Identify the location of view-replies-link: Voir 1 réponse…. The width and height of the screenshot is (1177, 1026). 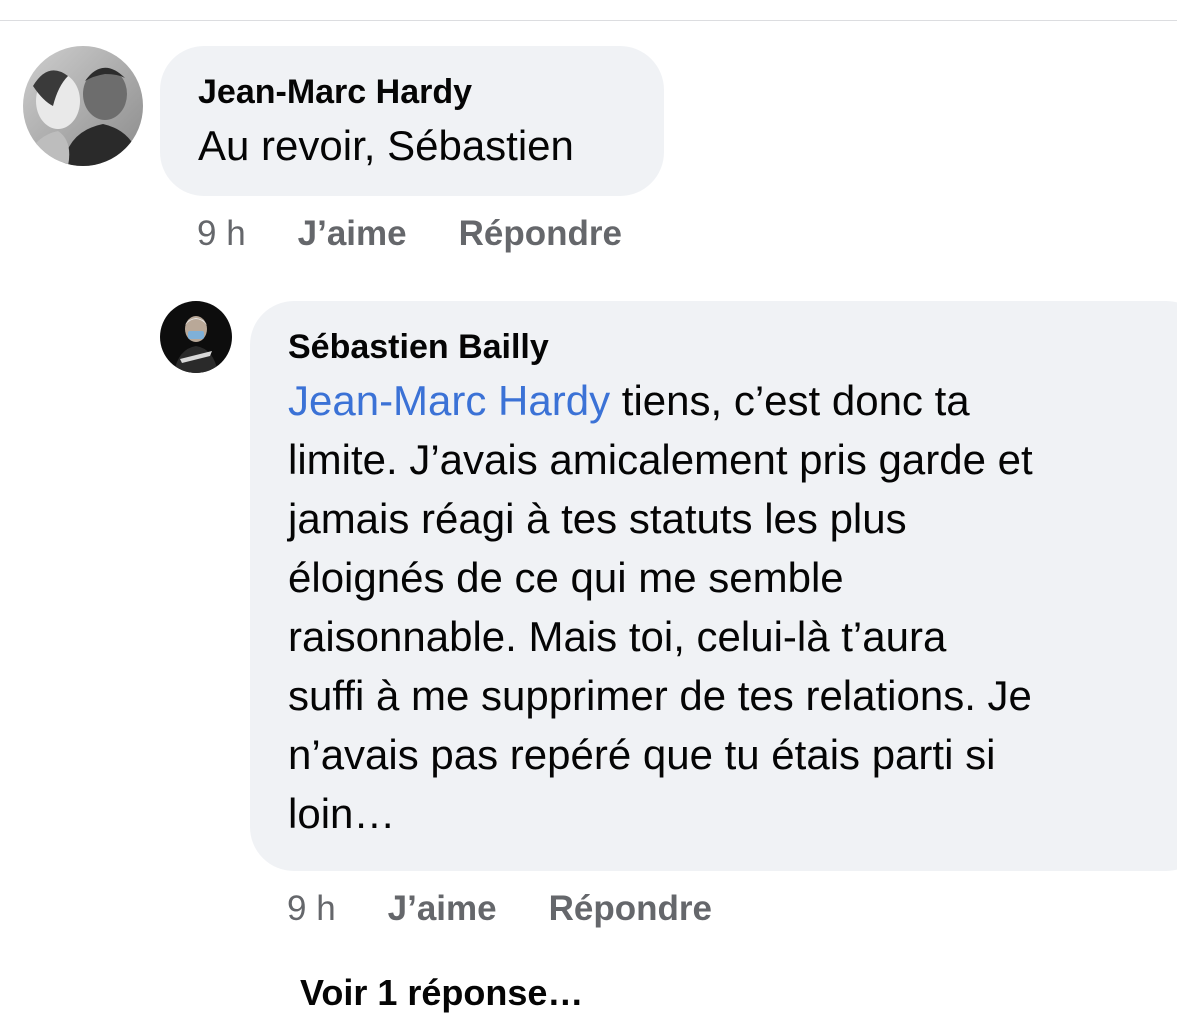
(441, 993).